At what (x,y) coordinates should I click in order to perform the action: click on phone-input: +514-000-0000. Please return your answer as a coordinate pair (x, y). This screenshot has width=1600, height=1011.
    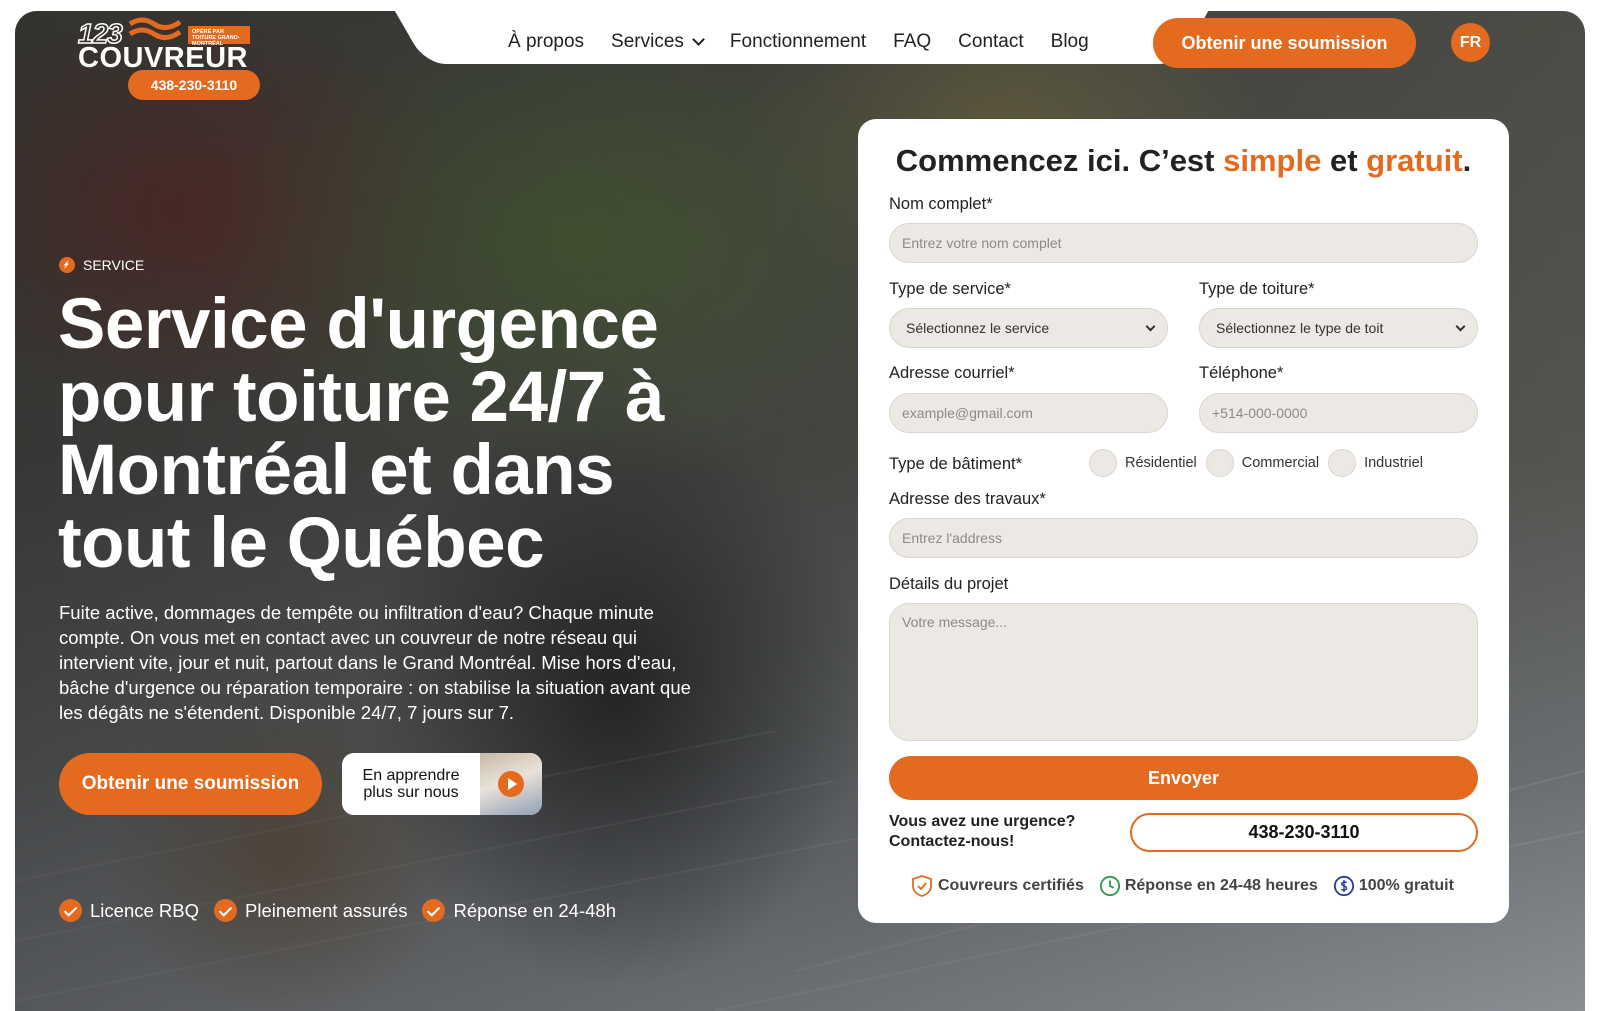
    Looking at the image, I should click on (1338, 413).